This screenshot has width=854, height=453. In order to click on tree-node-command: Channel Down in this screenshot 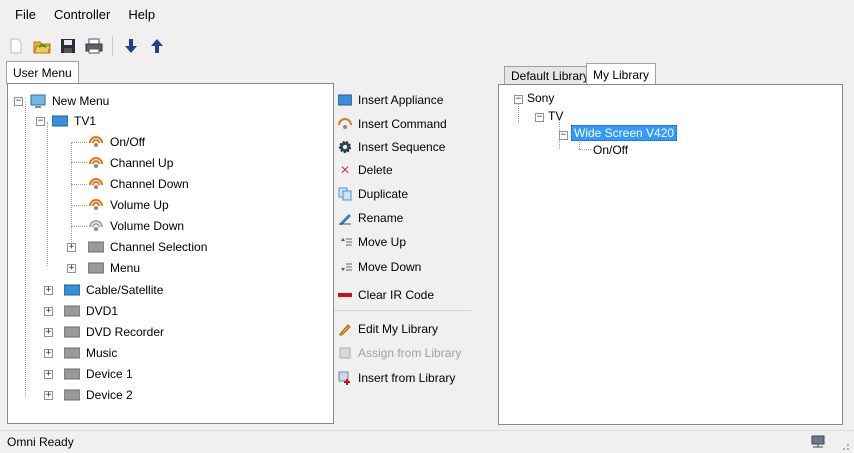, I will do `click(138, 184)`.